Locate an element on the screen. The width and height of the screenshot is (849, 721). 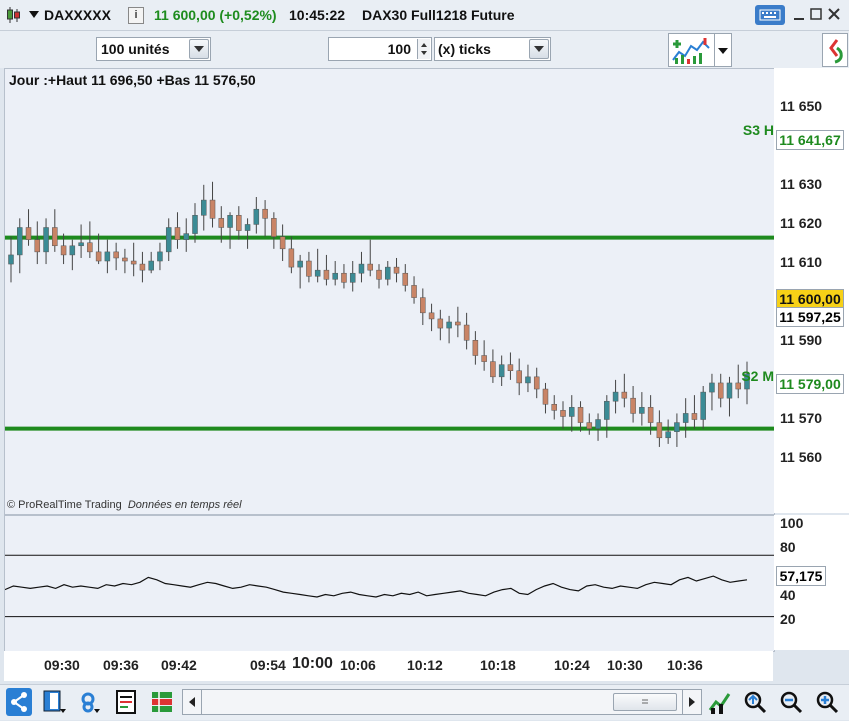
price-tick-label: 11 570 is located at coordinates (801, 418).